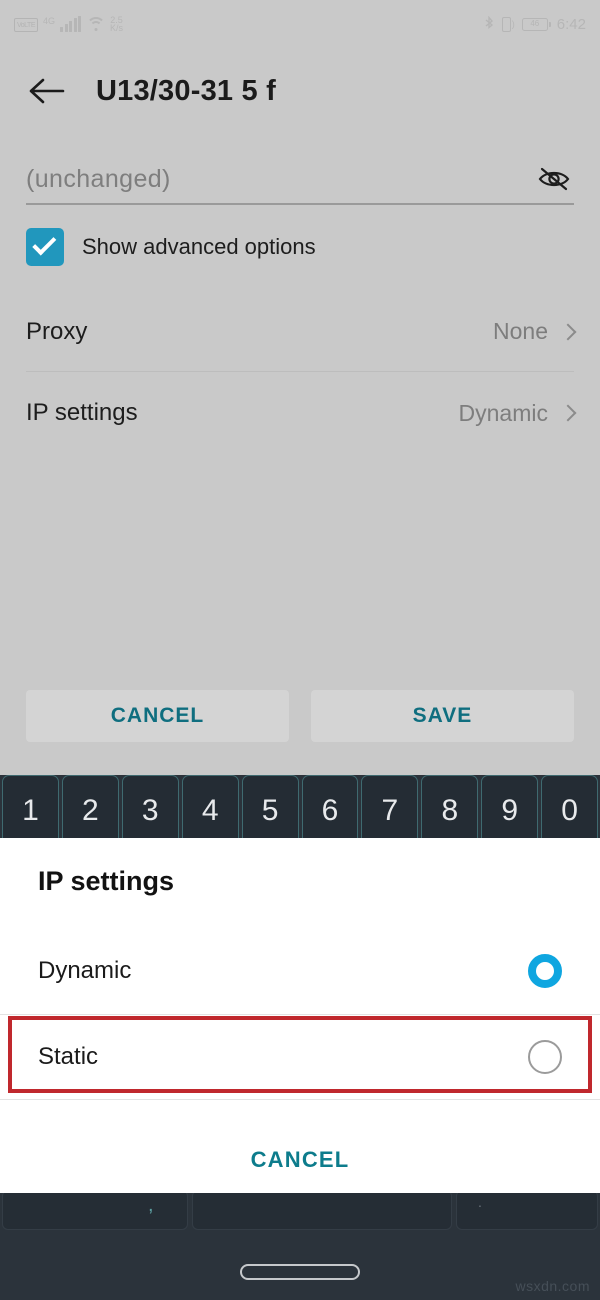  I want to click on form-action-buttons: CANCEL SAVE, so click(300, 716).